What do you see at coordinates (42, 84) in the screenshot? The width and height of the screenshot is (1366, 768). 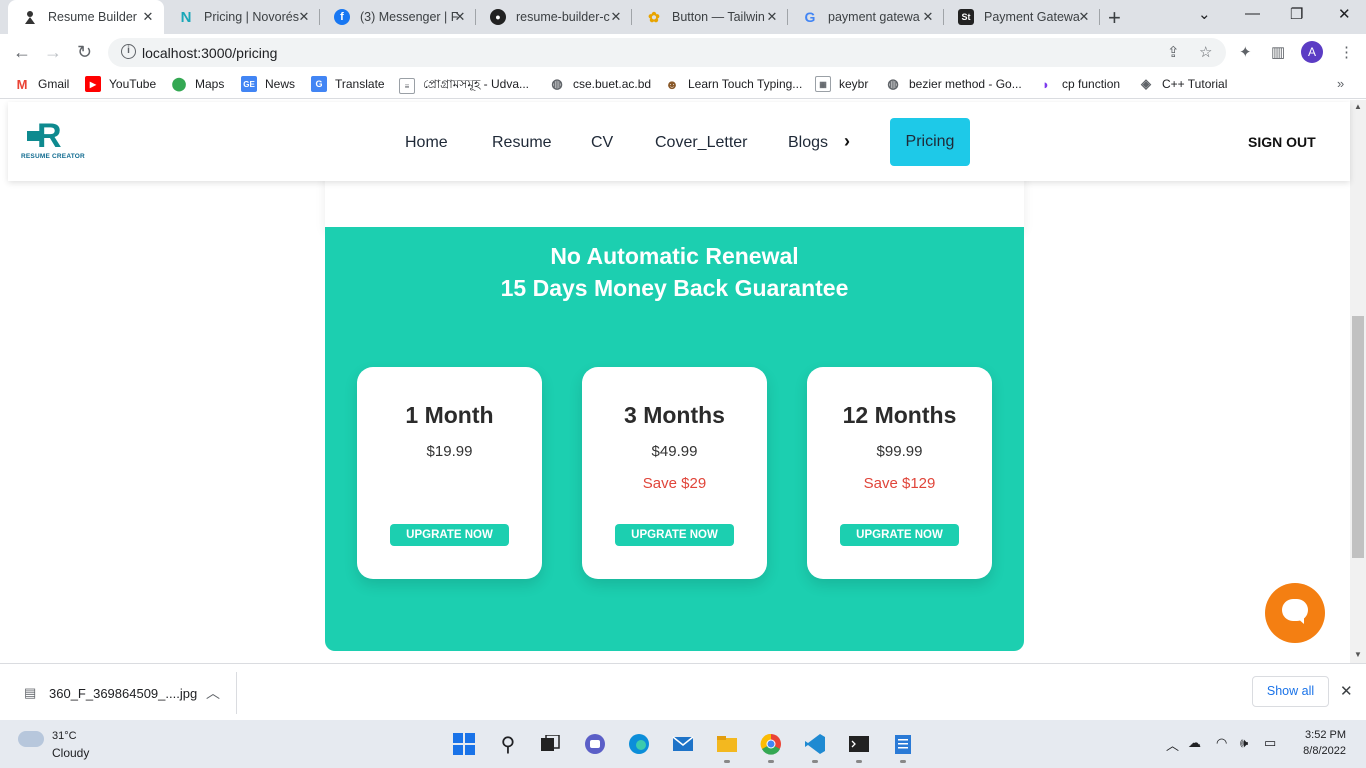 I see `bookmark-gmail: M Gmail` at bounding box center [42, 84].